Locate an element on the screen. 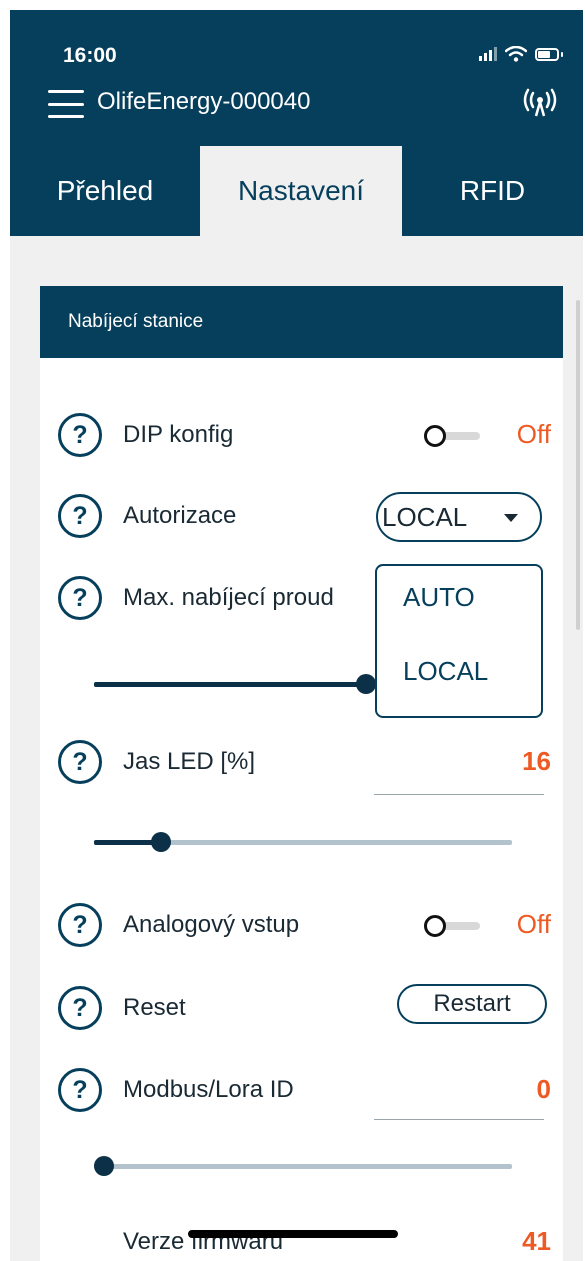  row-firmware: Verze firmwaru 41 is located at coordinates (301, 1239).